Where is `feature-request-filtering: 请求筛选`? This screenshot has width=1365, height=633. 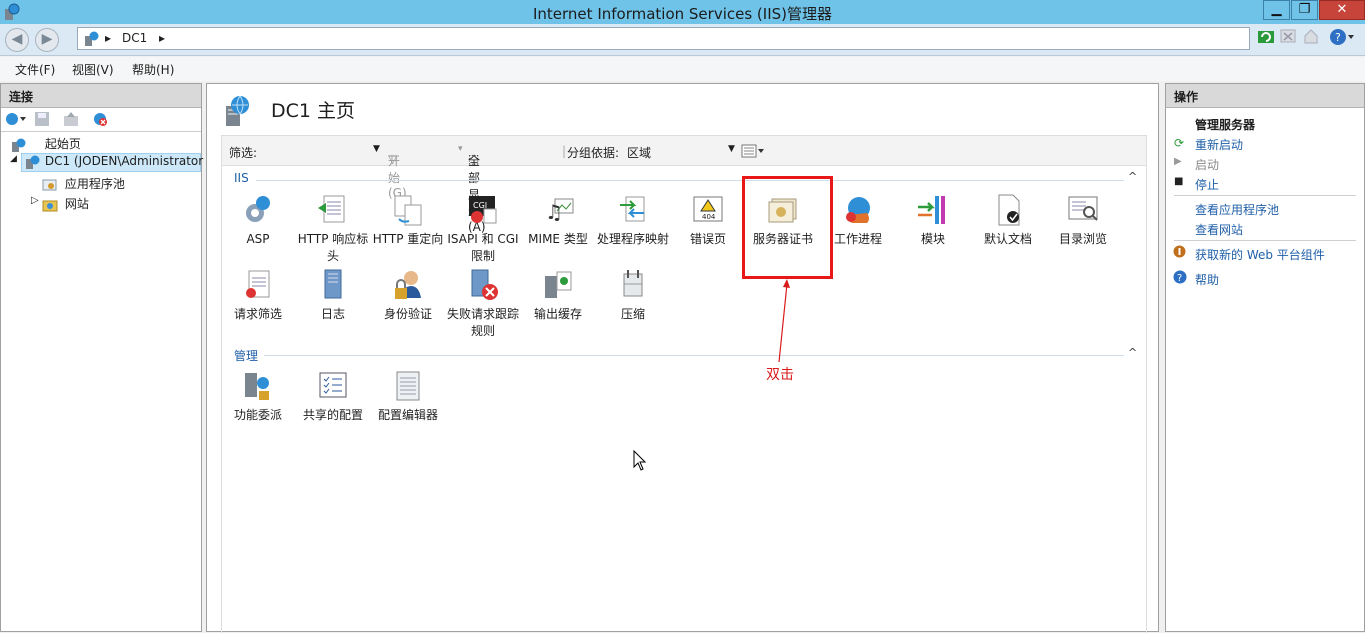 feature-request-filtering: 请求筛选 is located at coordinates (258, 295).